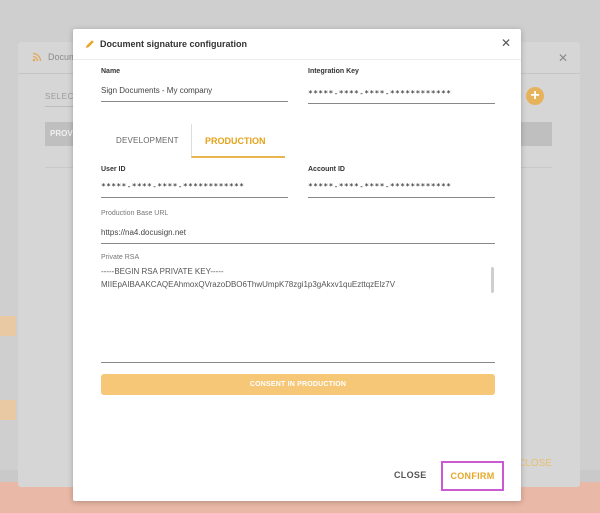 This screenshot has height=513, width=600. I want to click on background-table-header-label: PROV, so click(61, 133).